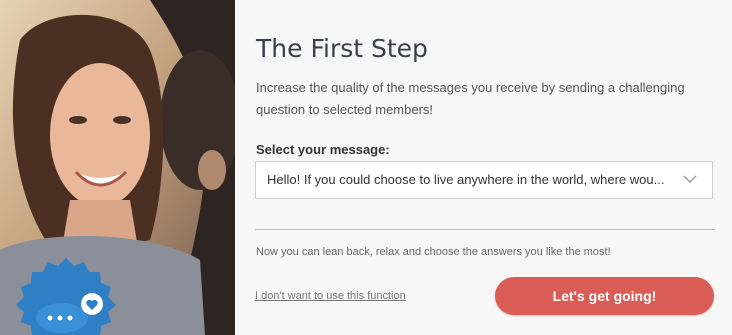  What do you see at coordinates (330, 296) in the screenshot?
I see `skip-function-link: I don't want to use this function` at bounding box center [330, 296].